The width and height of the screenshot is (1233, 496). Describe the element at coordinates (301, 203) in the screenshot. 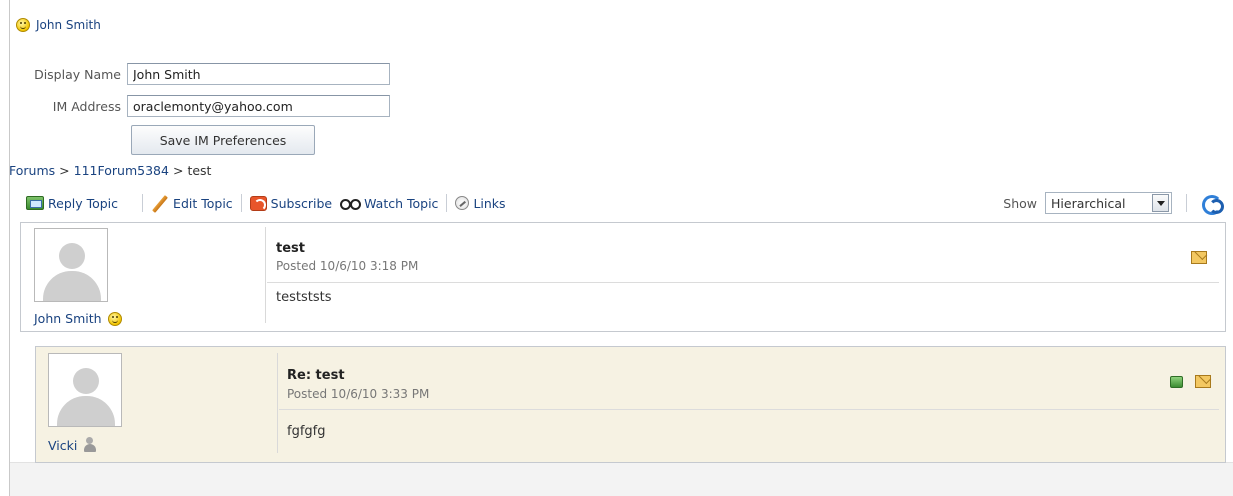

I see `subscribe-label: Subscribe` at that location.